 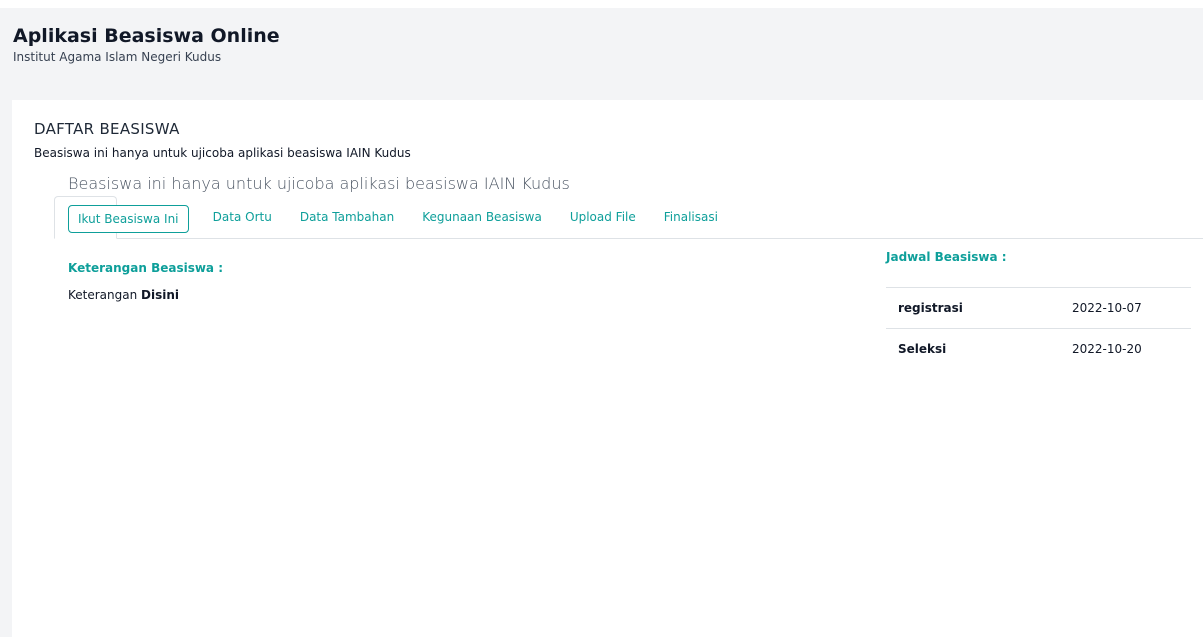 I want to click on table-row: Seleksi 2022-10-20, so click(x=1038, y=348).